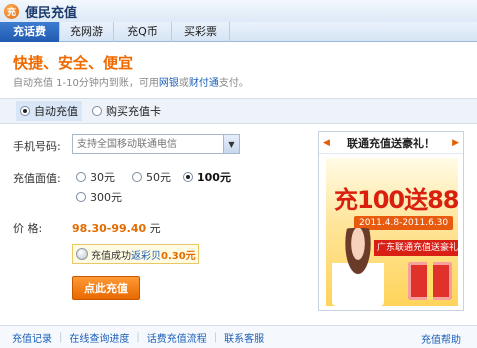  What do you see at coordinates (238, 11) in the screenshot?
I see `title-bar: 充 便民充值` at bounding box center [238, 11].